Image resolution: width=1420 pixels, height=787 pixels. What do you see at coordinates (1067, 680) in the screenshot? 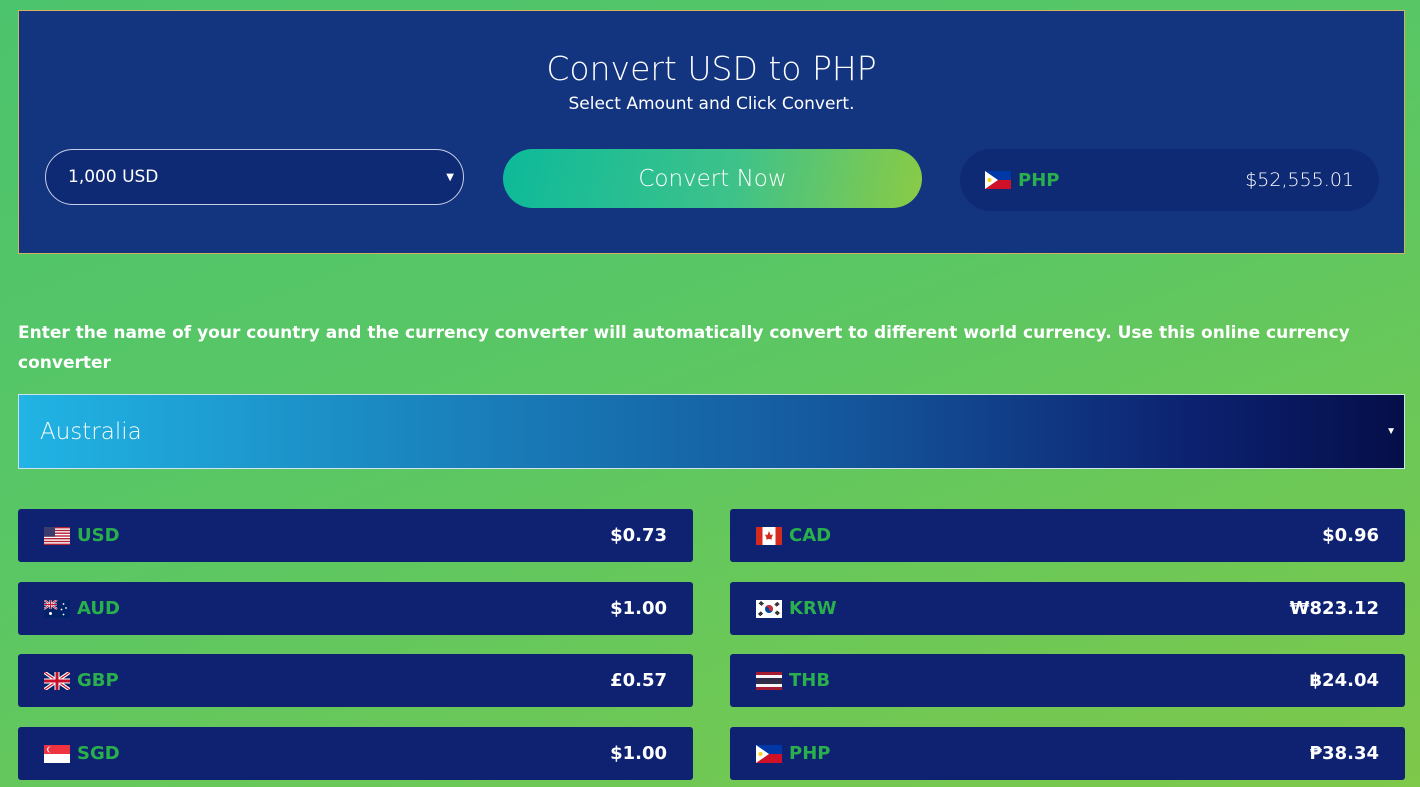
I see `rate-row-thb: THB ฿24.04` at bounding box center [1067, 680].